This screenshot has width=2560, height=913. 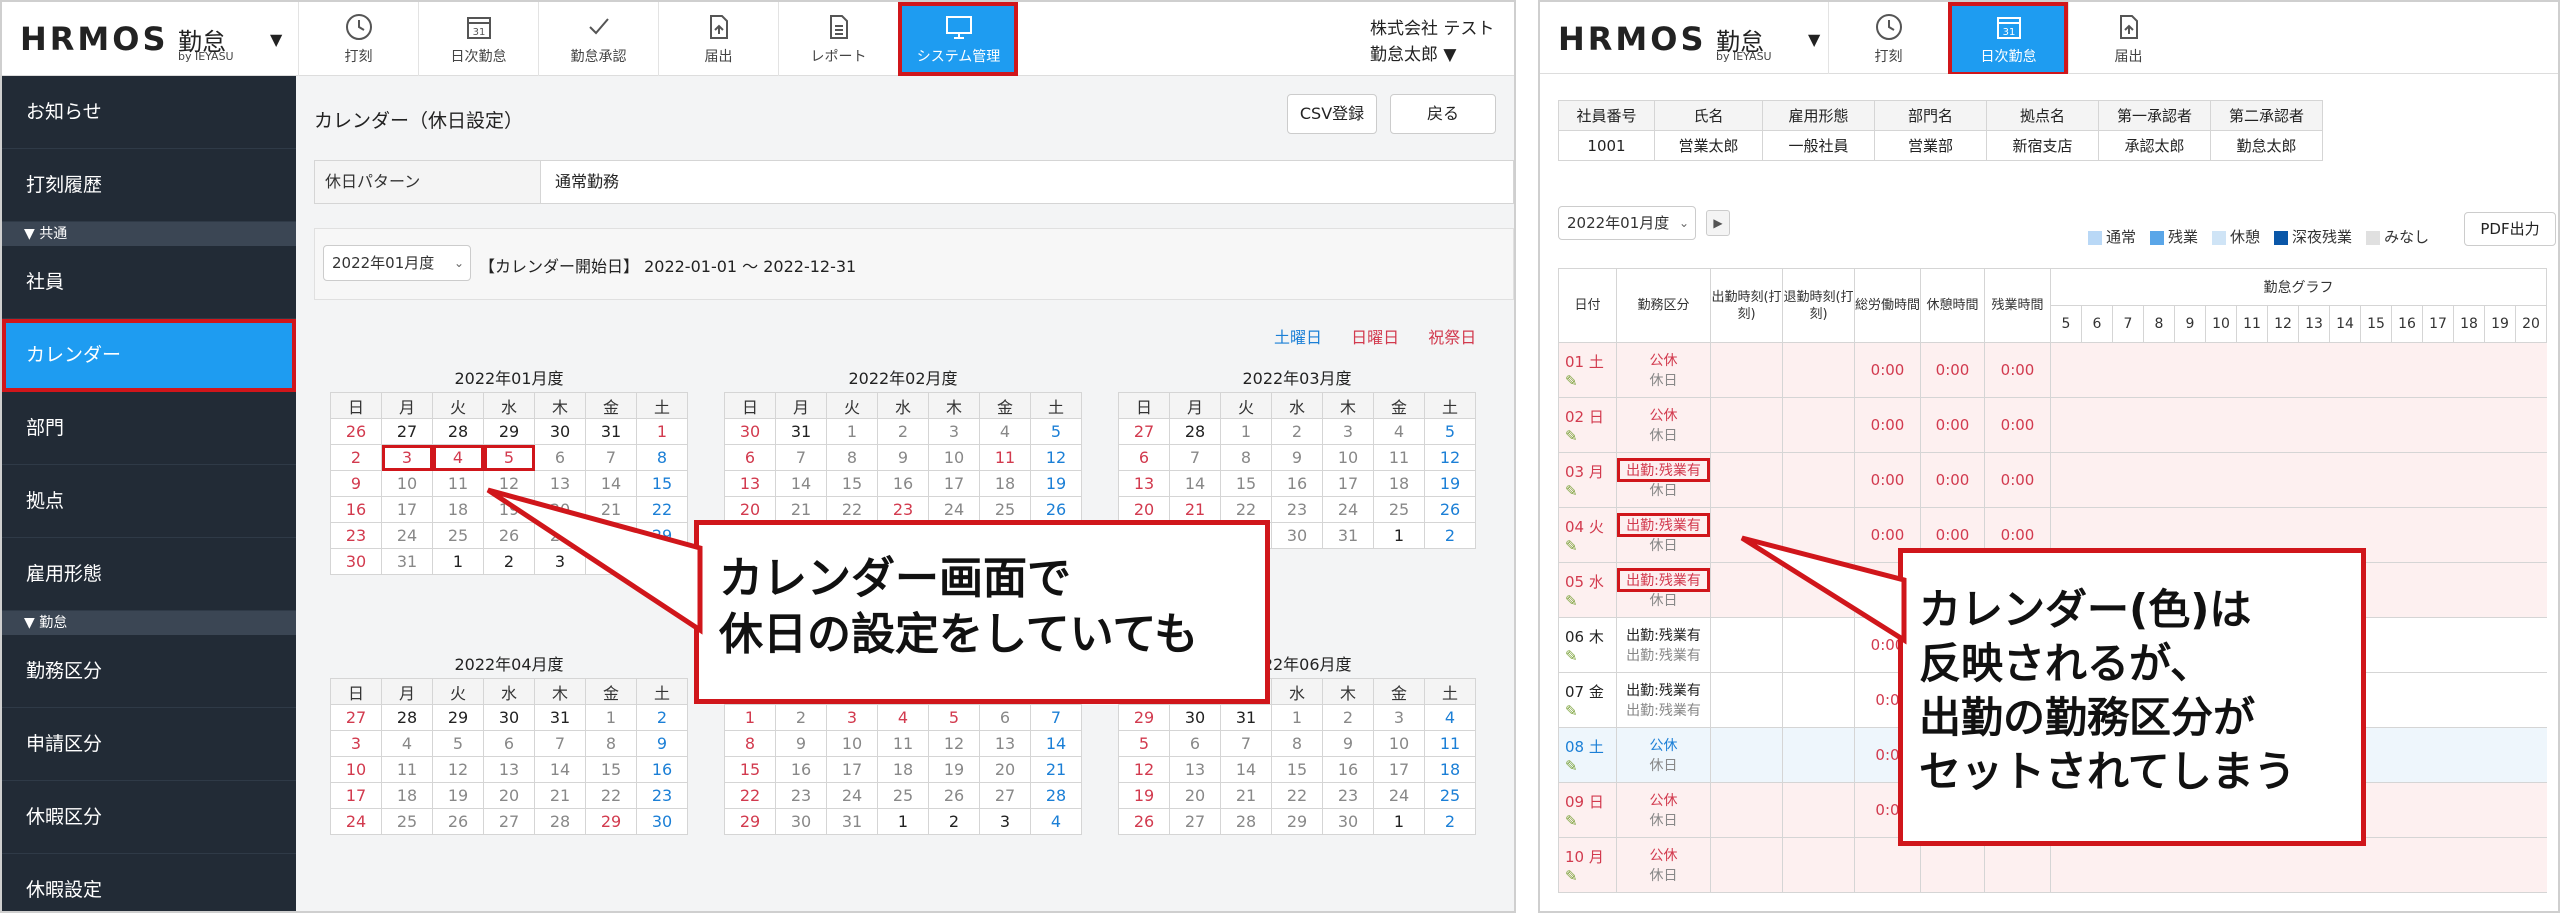 I want to click on sidebar-section-kintai: ▼ 勤怠, so click(x=149, y=623).